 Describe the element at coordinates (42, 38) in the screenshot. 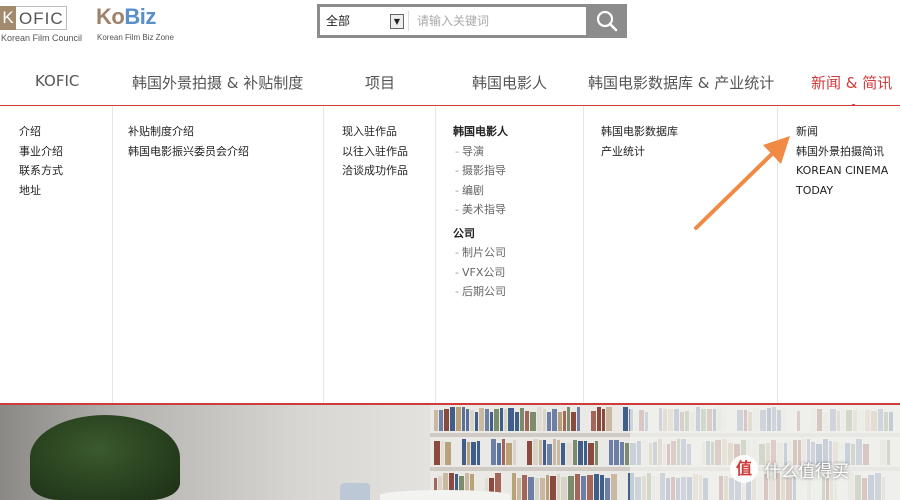

I see `kofic-logo-subtitle: Korean Film Council` at that location.